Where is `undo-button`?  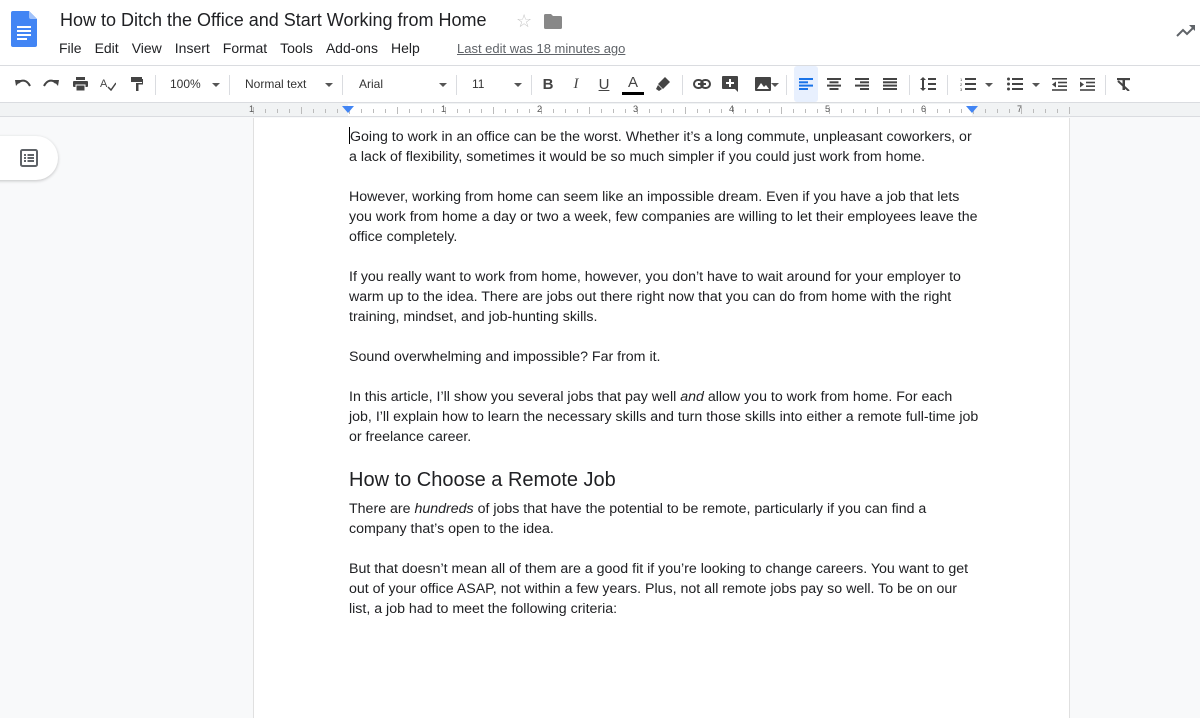
undo-button is located at coordinates (23, 84).